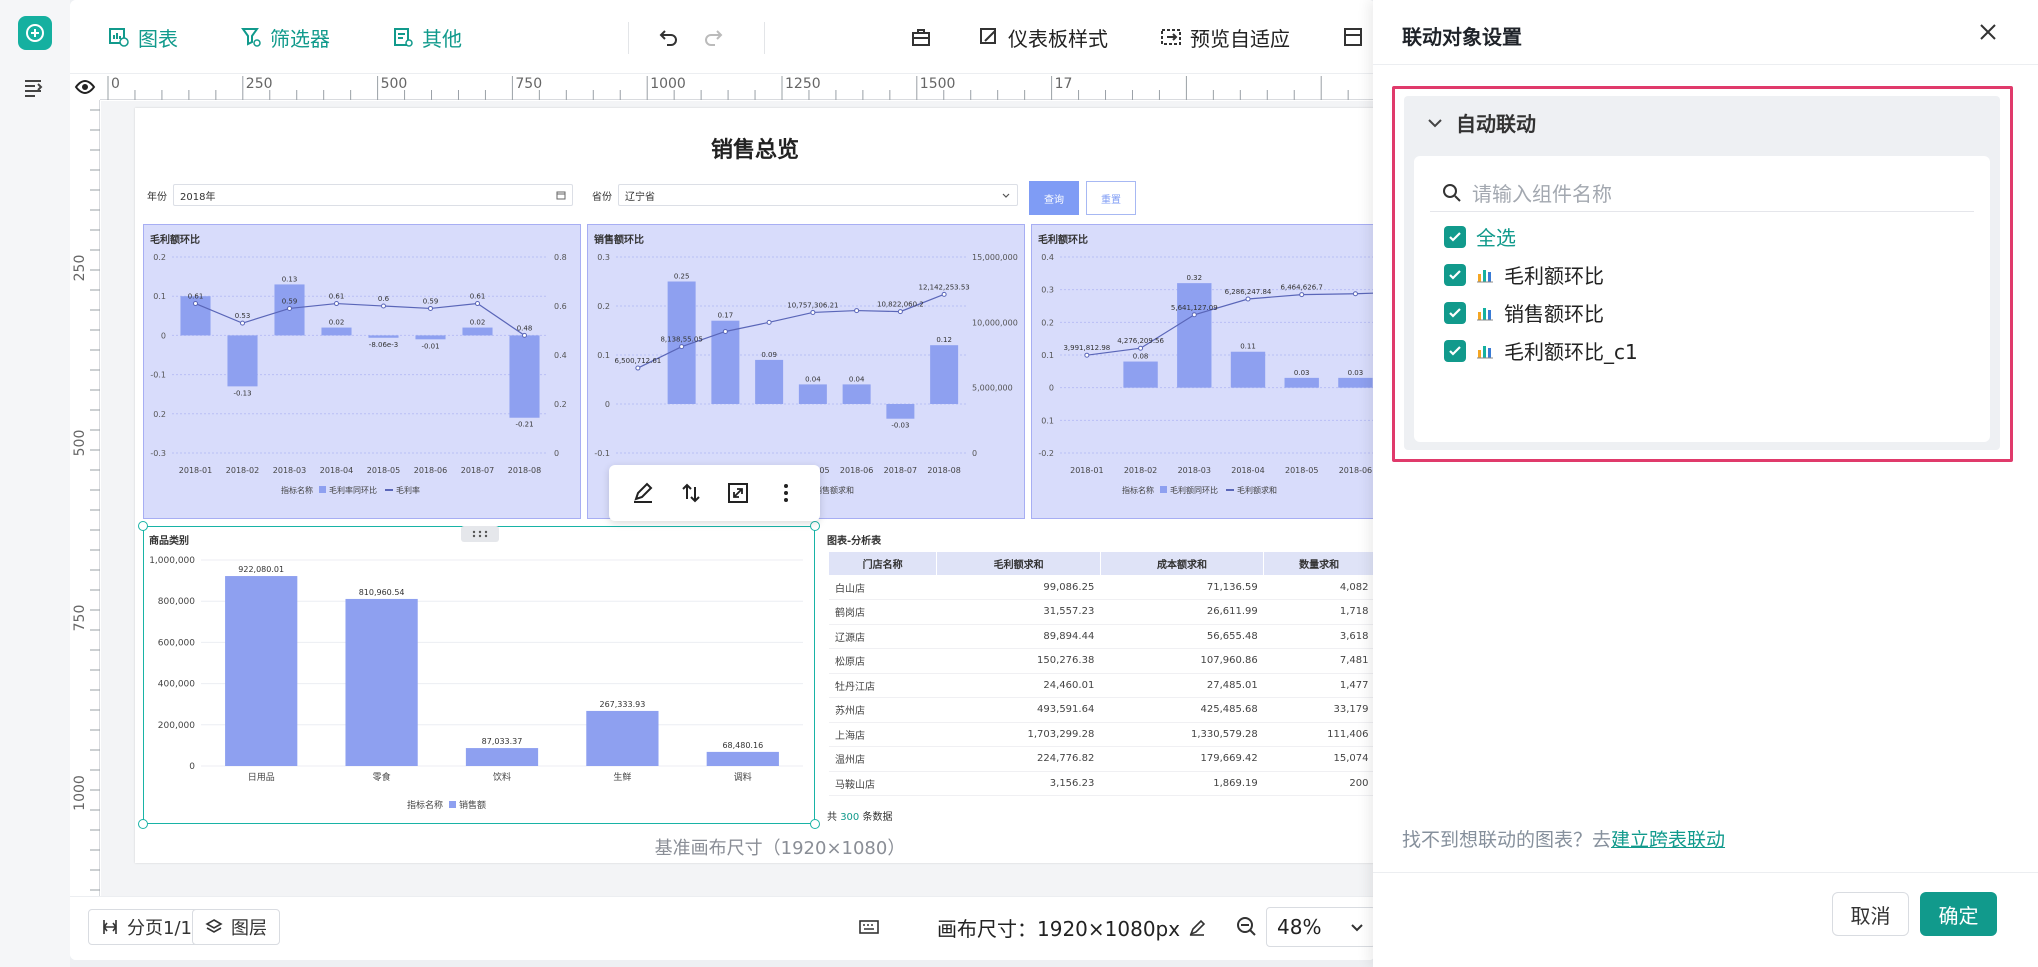 This screenshot has height=967, width=2038. What do you see at coordinates (35, 33) in the screenshot?
I see `add-component-button` at bounding box center [35, 33].